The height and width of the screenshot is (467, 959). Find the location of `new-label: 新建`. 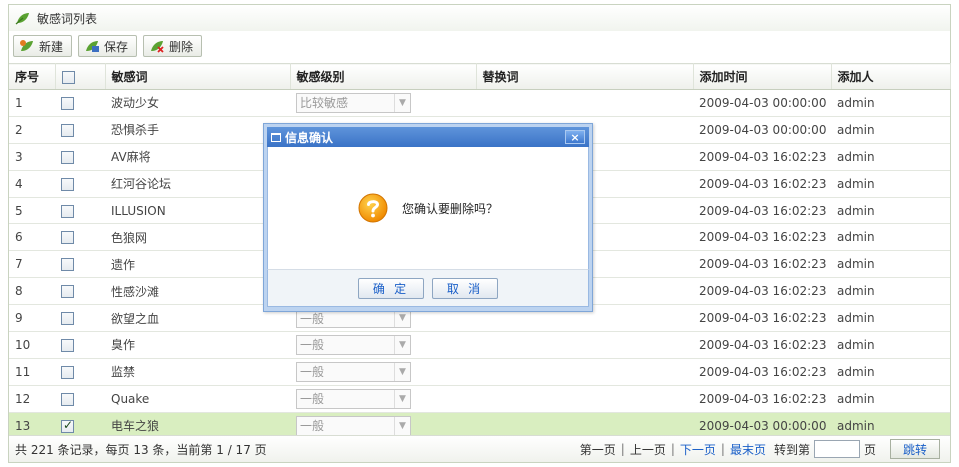

new-label: 新建 is located at coordinates (51, 46).